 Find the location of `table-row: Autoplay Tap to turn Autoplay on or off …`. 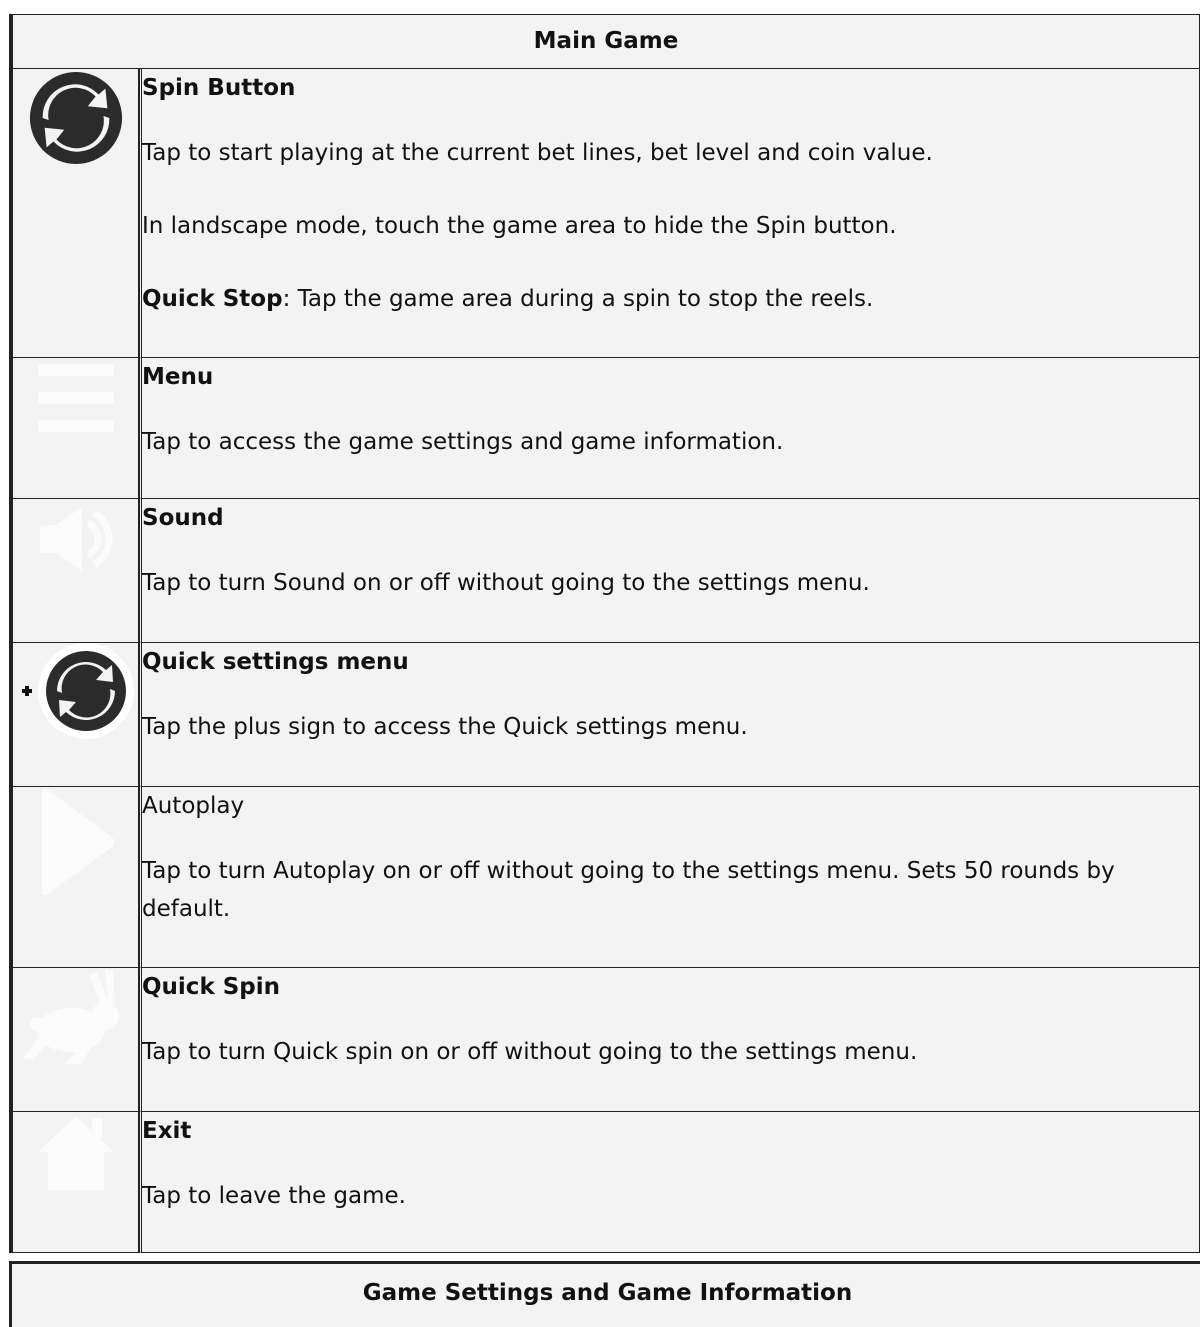

table-row: Autoplay Tap to turn Autoplay on or off … is located at coordinates (605, 877).